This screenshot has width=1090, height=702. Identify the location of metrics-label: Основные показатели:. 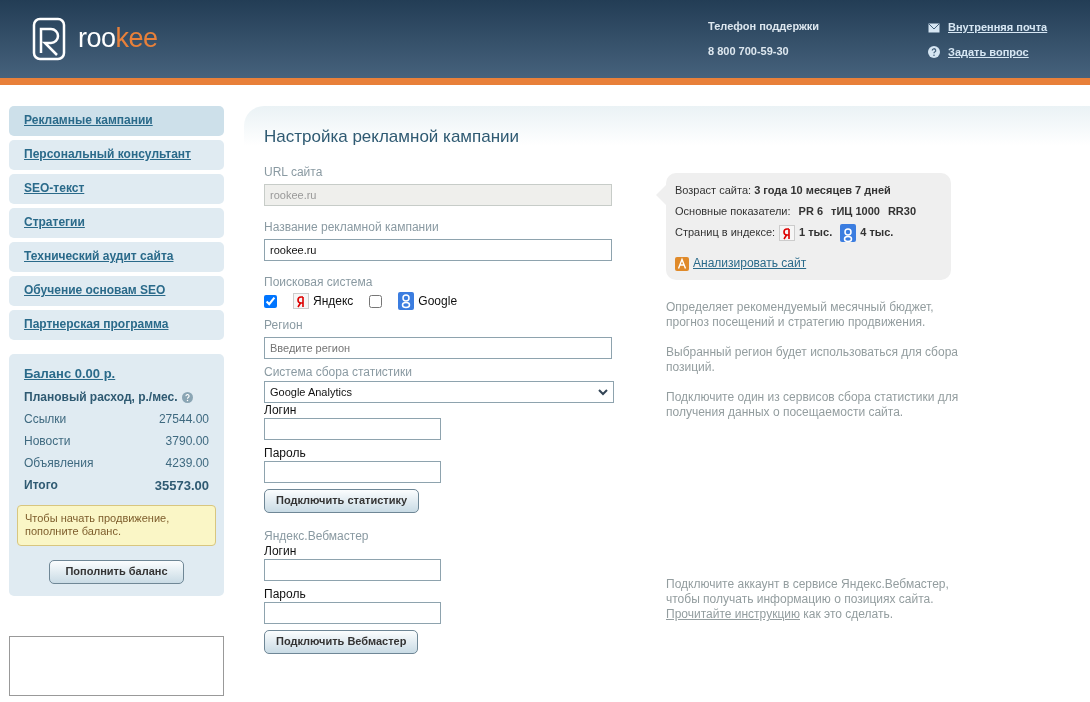
(733, 212).